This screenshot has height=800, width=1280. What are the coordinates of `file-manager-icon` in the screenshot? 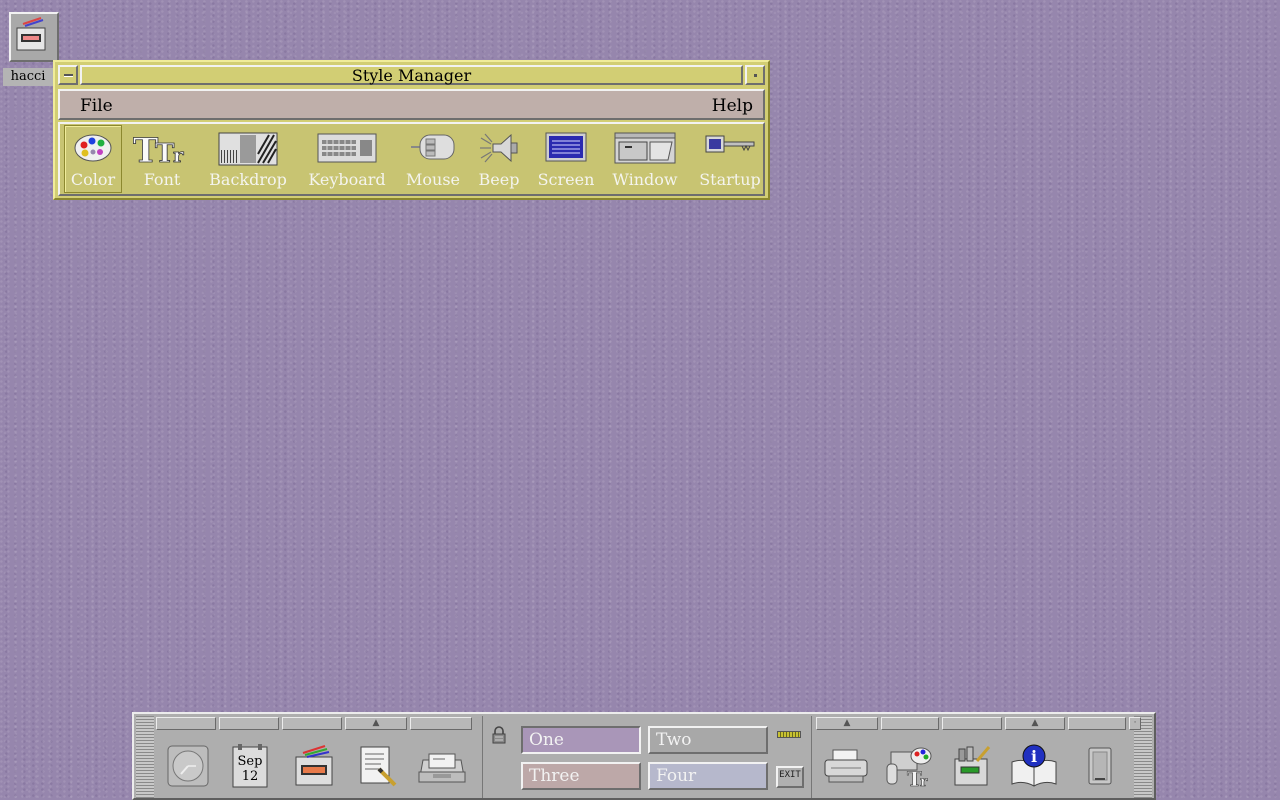 It's located at (314, 765).